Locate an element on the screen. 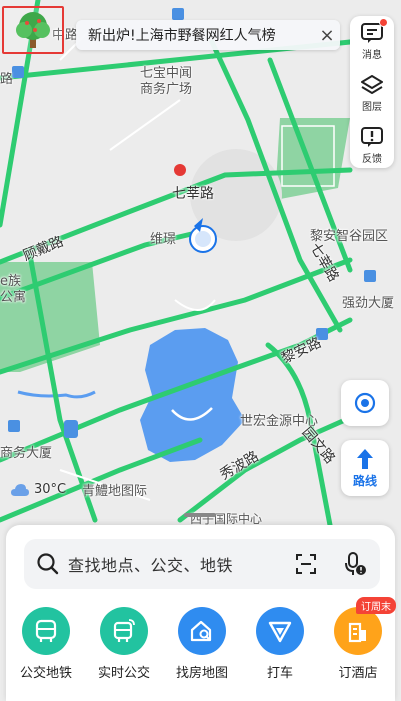 The image size is (401, 701). map-label: 公寓 is located at coordinates (13, 297).